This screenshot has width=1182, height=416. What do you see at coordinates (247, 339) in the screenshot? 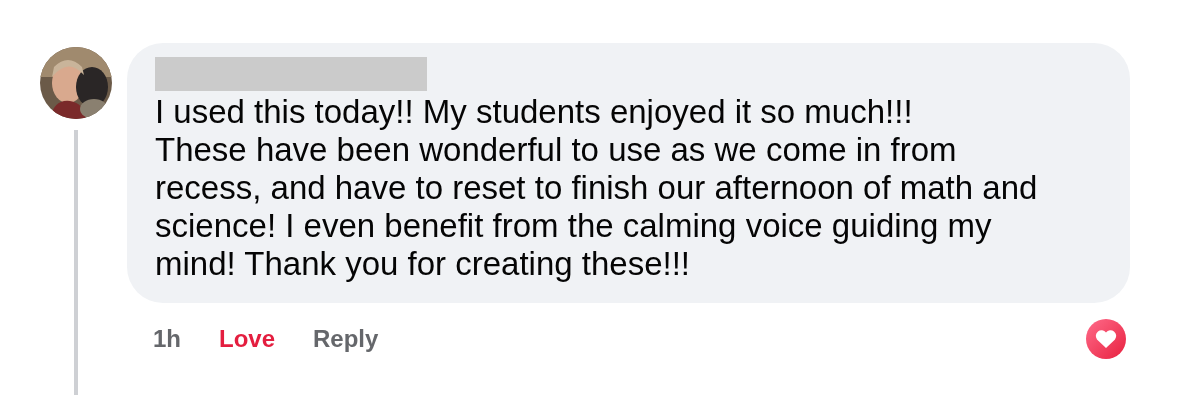
I see `love-link: Love` at bounding box center [247, 339].